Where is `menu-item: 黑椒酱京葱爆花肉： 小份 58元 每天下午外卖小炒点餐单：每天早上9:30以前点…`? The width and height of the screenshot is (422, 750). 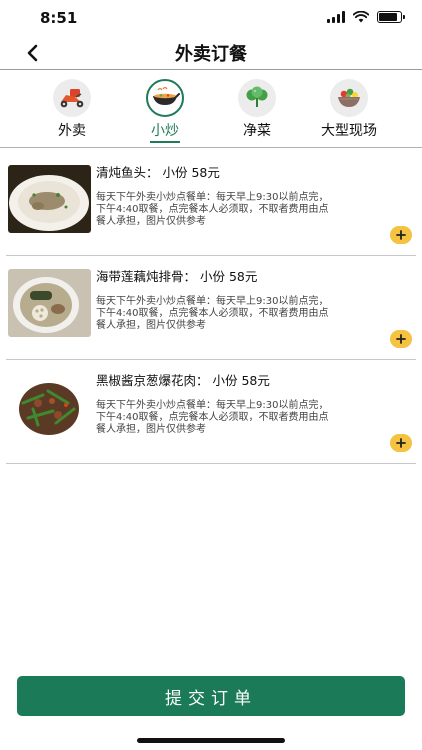 menu-item: 黑椒酱京葱爆花肉： 小份 58元 每天下午外卖小炒点餐单：每天早上9:30以前点… is located at coordinates (211, 412).